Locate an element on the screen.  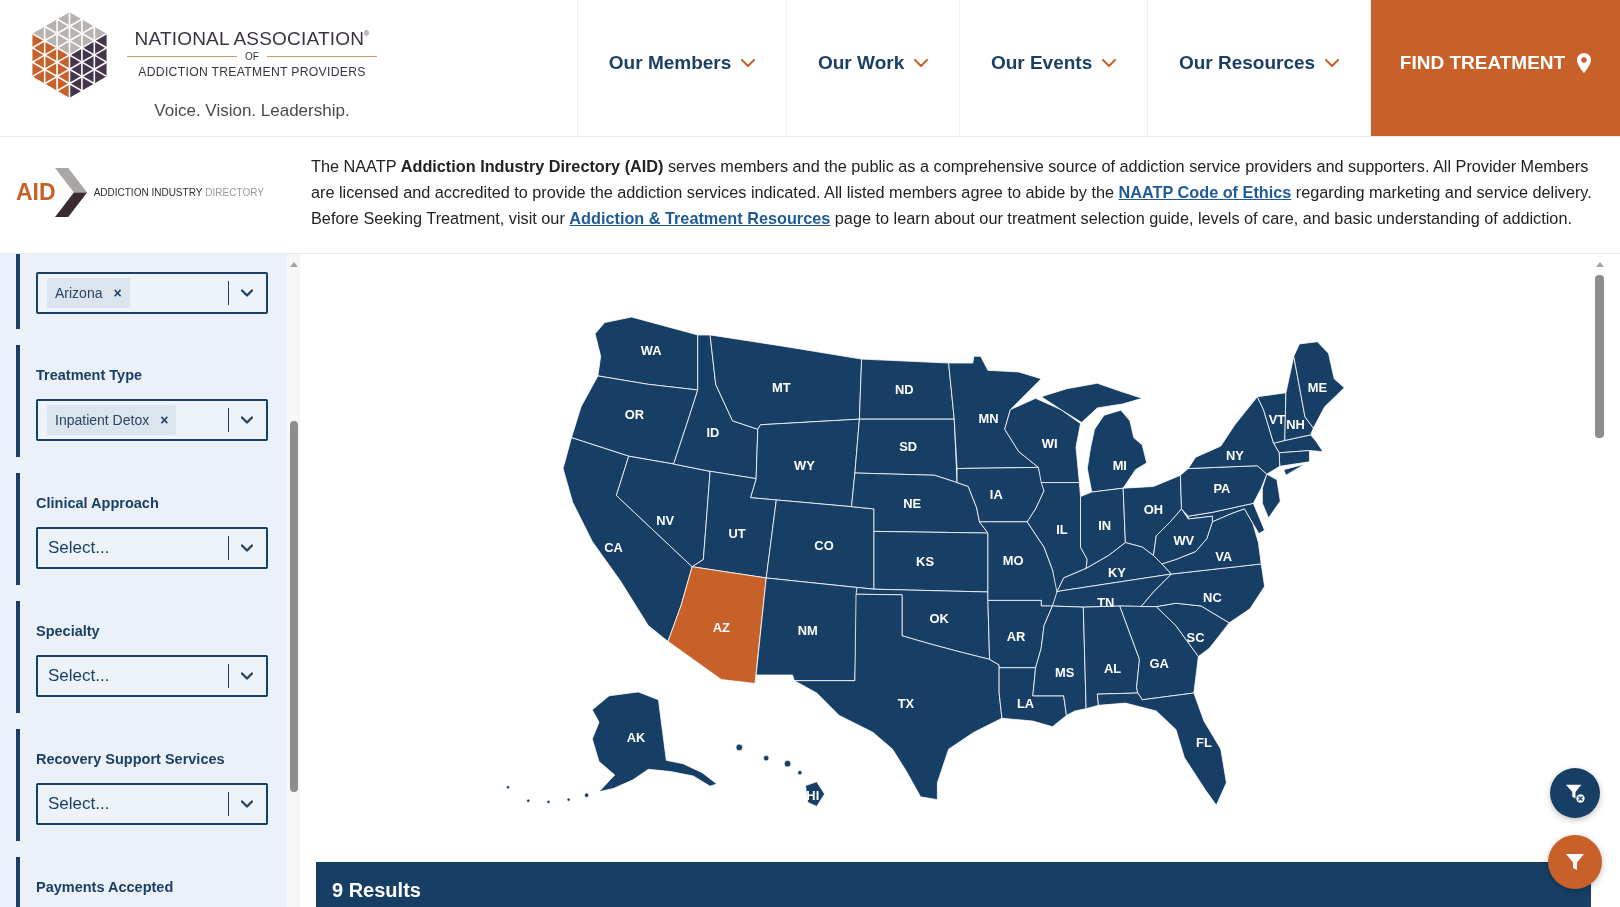
filter-label: Clinical Approach is located at coordinates (97, 503).